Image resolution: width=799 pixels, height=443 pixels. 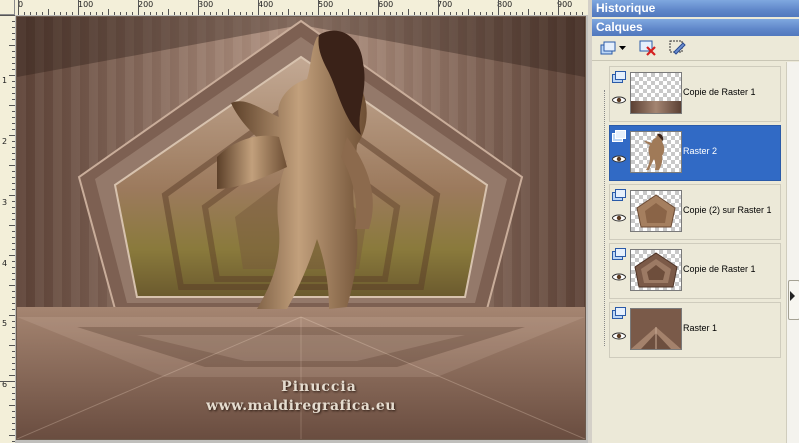 I want to click on ruler-label: 100, so click(x=86, y=4).